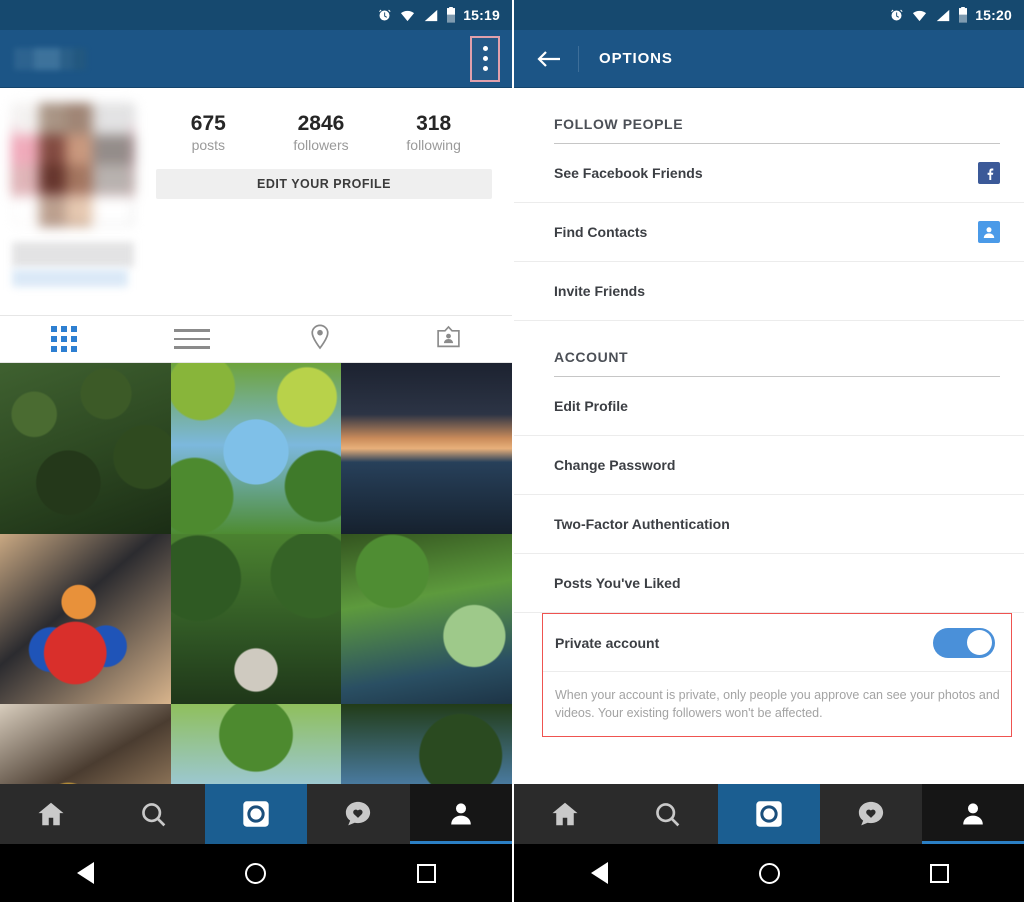  Describe the element at coordinates (636, 58) in the screenshot. I see `page-title: OPTIONS` at that location.